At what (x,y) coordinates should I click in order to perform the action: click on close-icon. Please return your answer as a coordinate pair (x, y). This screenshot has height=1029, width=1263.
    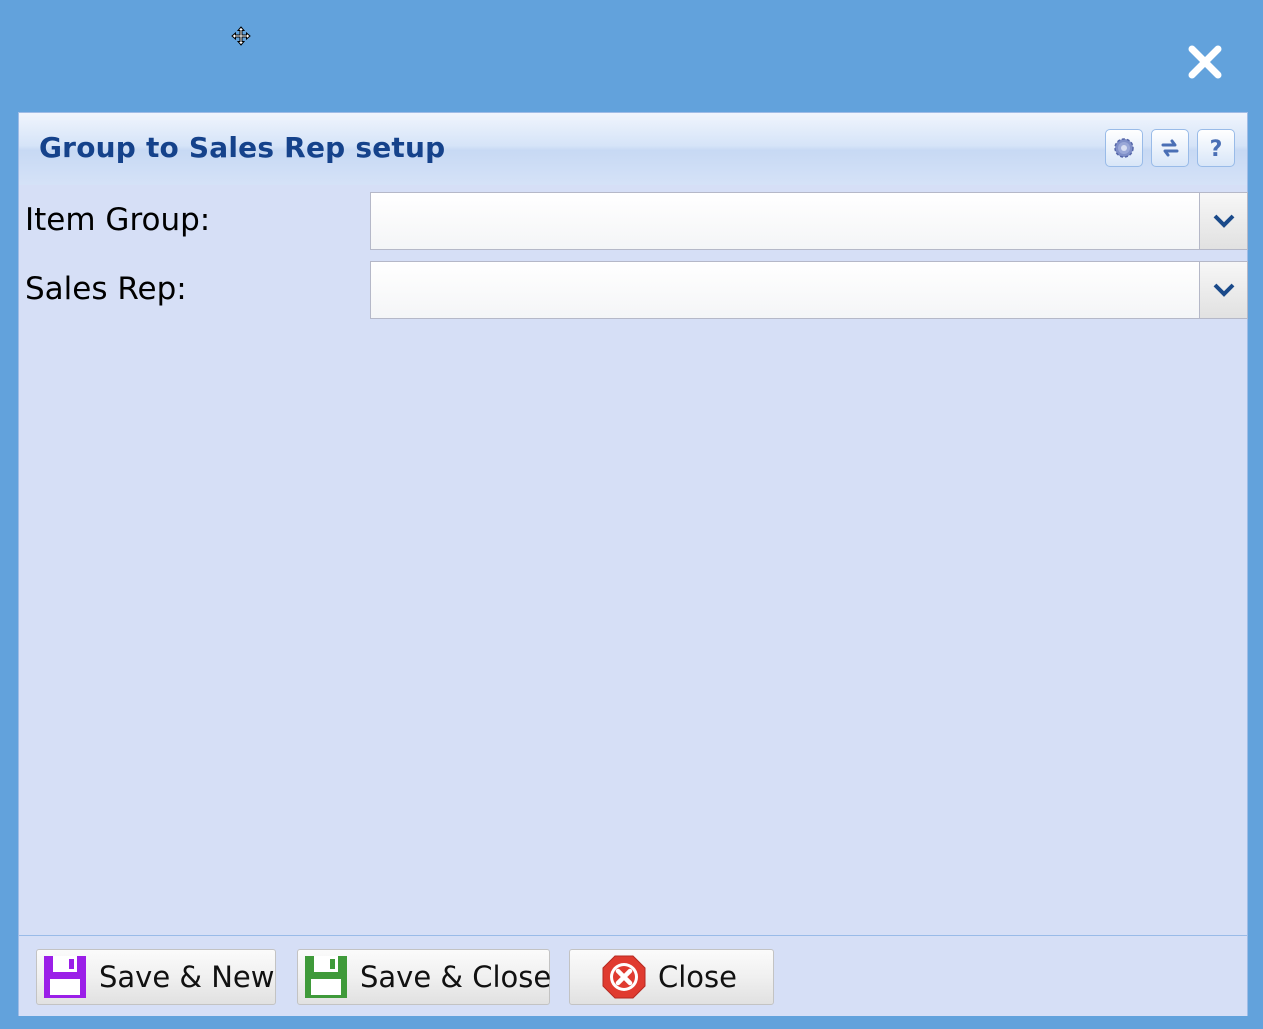
    Looking at the image, I should click on (1205, 62).